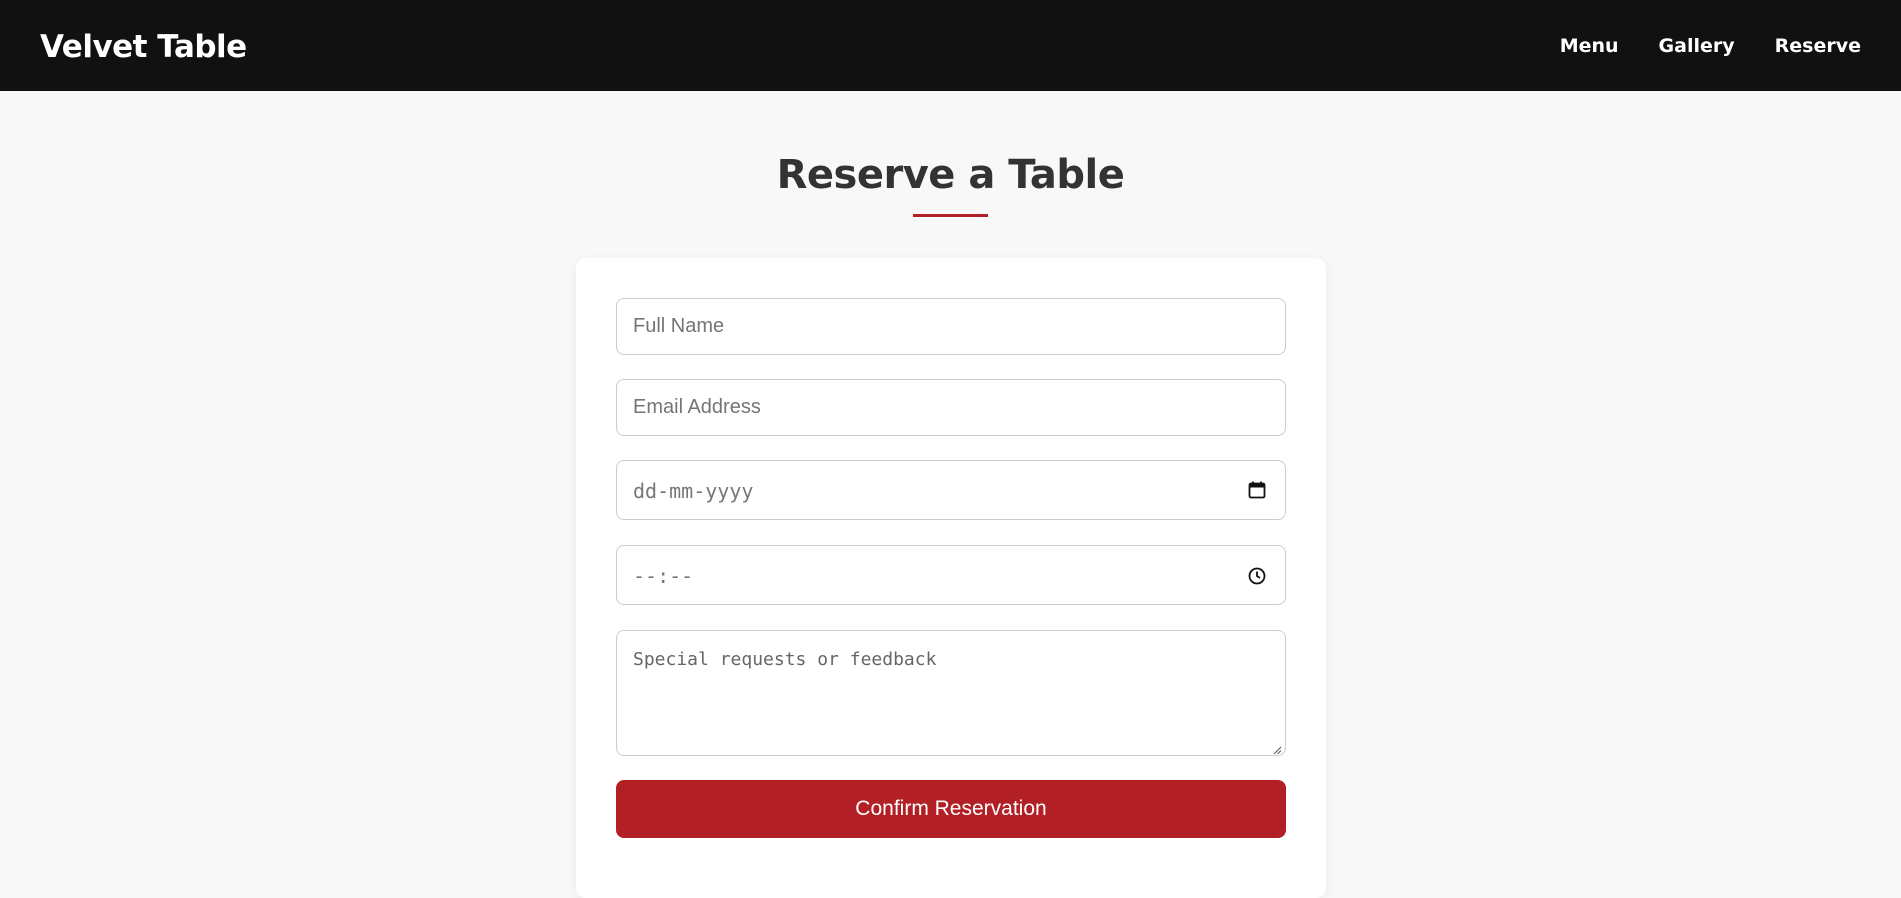 Image resolution: width=1901 pixels, height=898 pixels. I want to click on nav-link-reserve: Reserve, so click(1818, 46).